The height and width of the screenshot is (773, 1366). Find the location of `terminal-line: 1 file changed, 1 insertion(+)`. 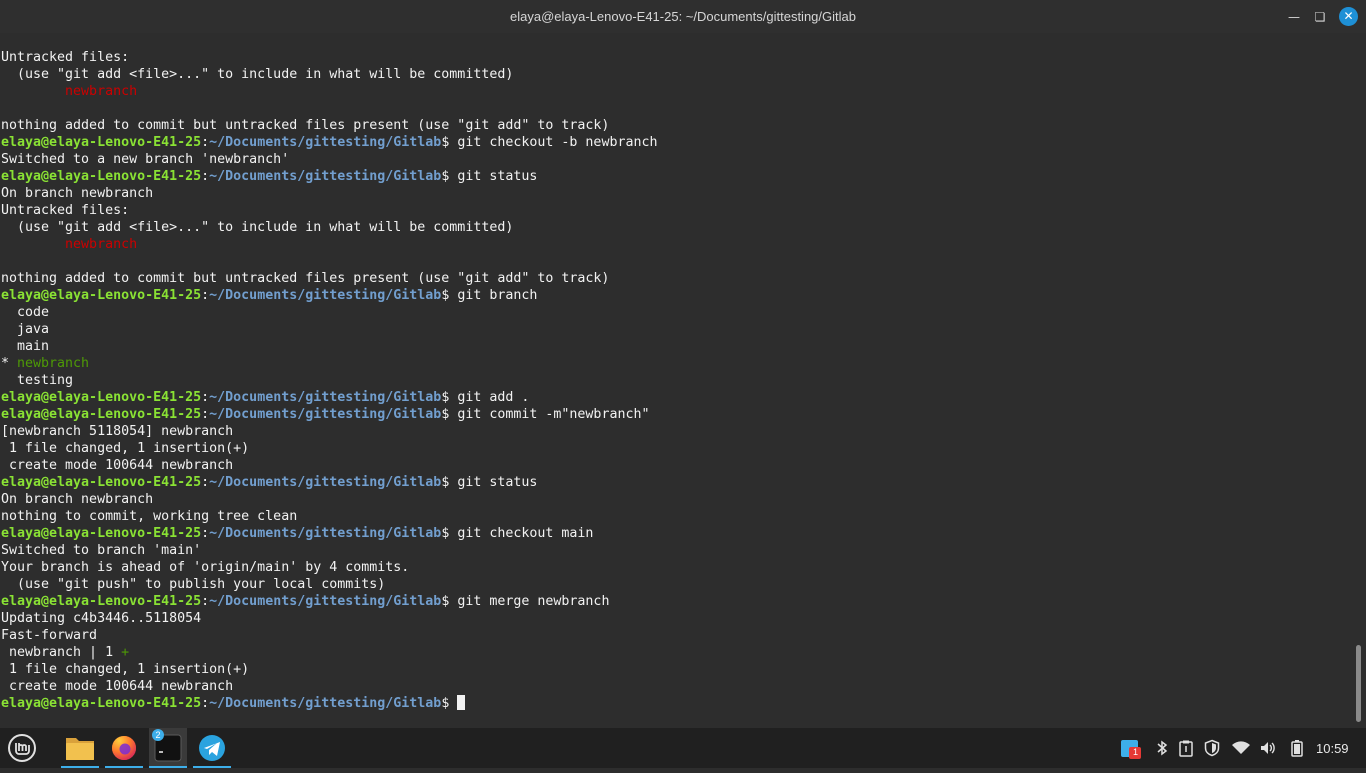

terminal-line: 1 file changed, 1 insertion(+) is located at coordinates (683, 669).